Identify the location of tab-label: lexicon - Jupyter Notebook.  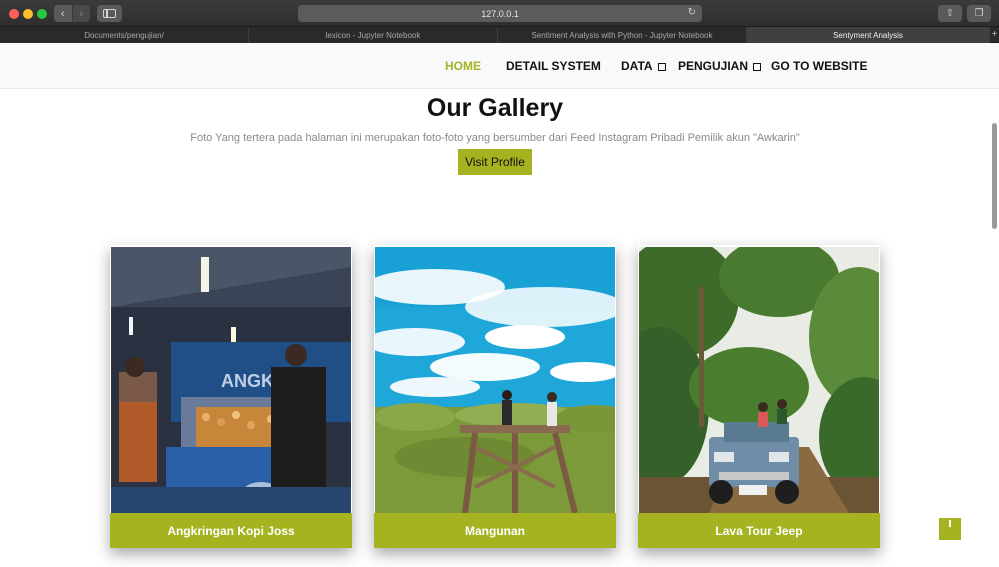
(373, 35).